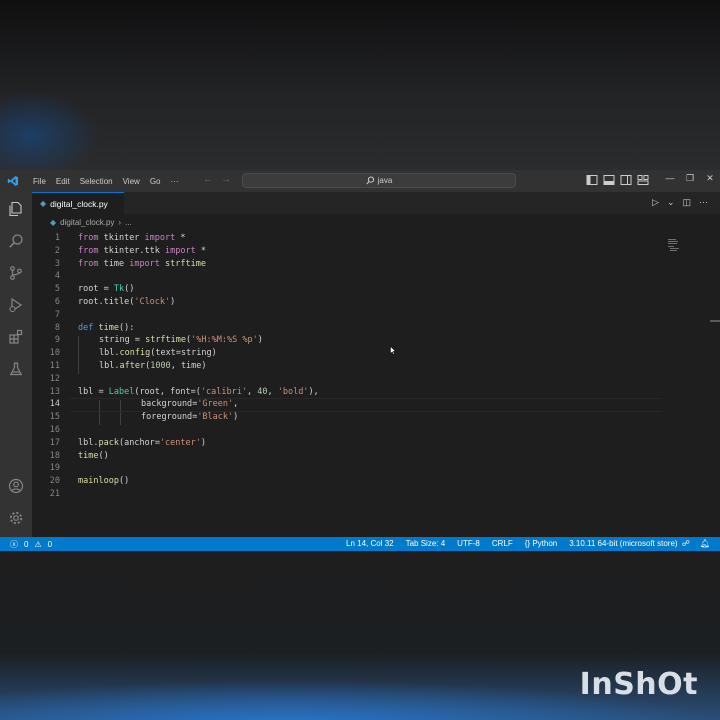  Describe the element at coordinates (208, 179) in the screenshot. I see `back-arrow-icon: ←` at that location.